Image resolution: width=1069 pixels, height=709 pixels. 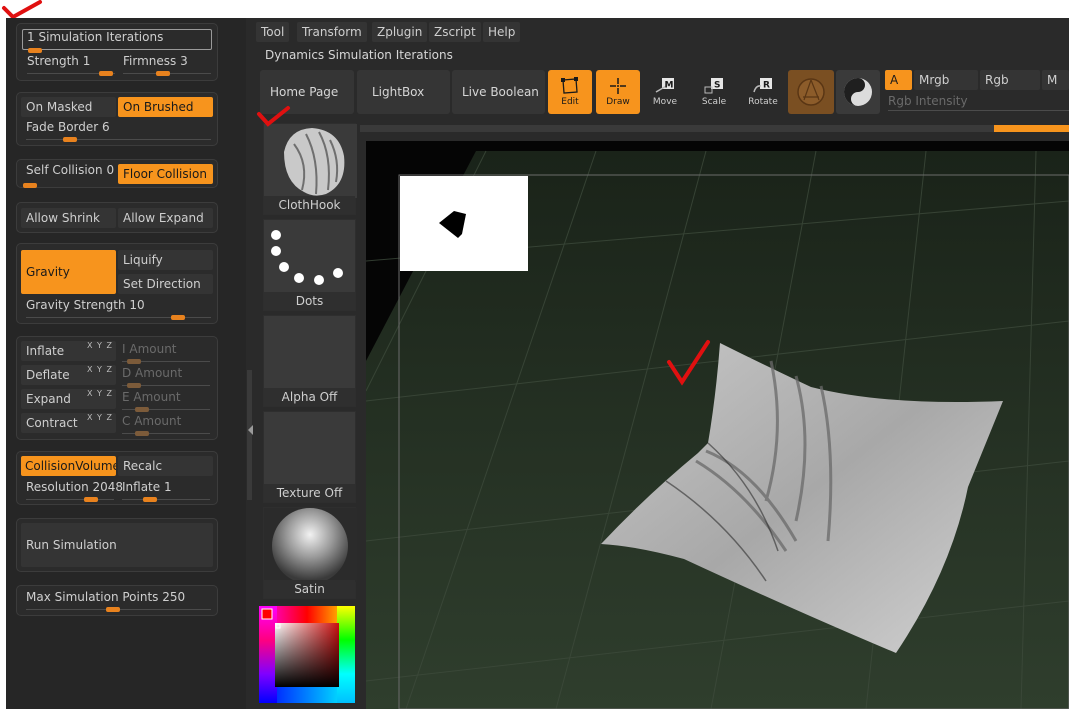 I want to click on menu-zscript: Zscript, so click(x=455, y=32).